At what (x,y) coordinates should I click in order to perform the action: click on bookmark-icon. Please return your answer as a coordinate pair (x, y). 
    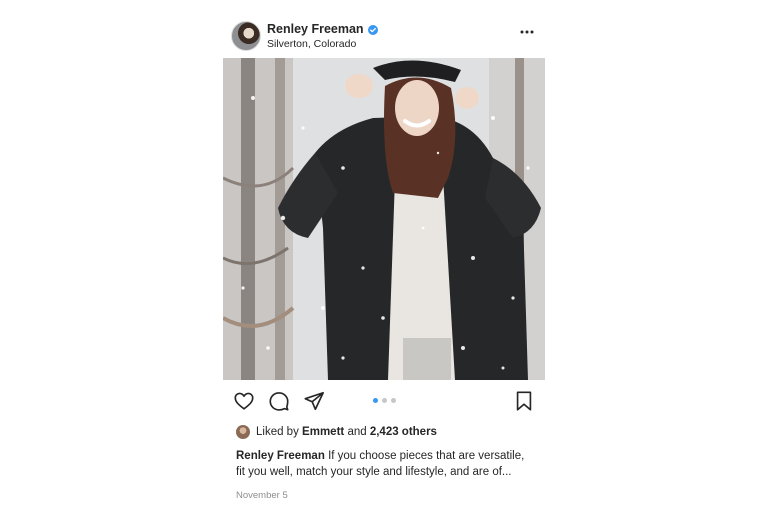
    Looking at the image, I should click on (524, 401).